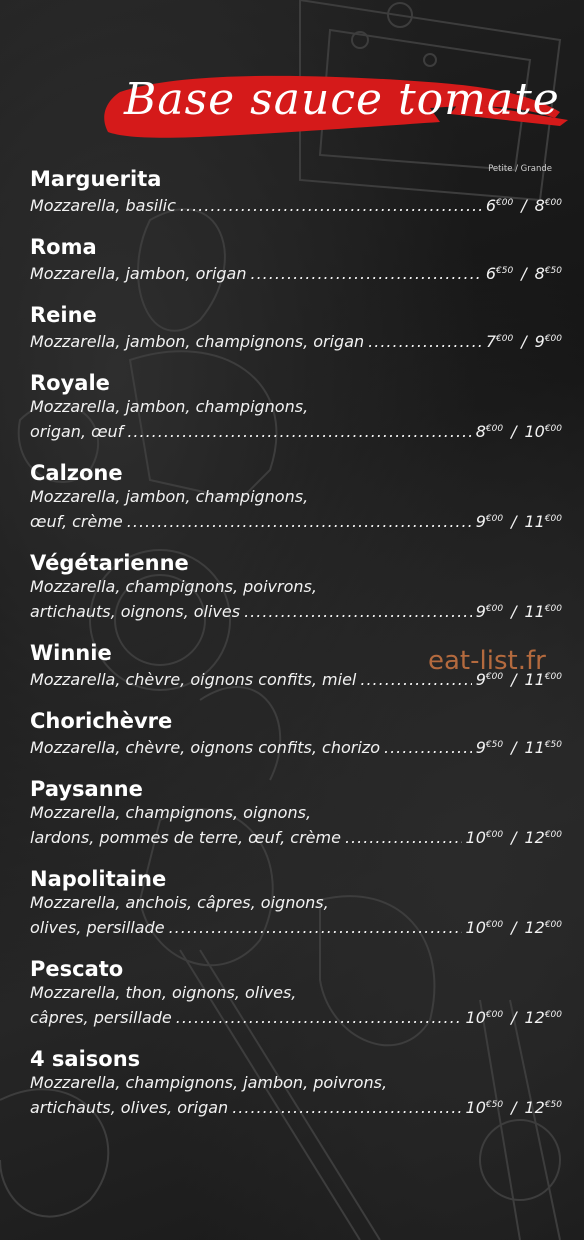 This screenshot has width=584, height=1240. Describe the element at coordinates (519, 746) in the screenshot. I see `price-pair: 9€50/11€50` at that location.